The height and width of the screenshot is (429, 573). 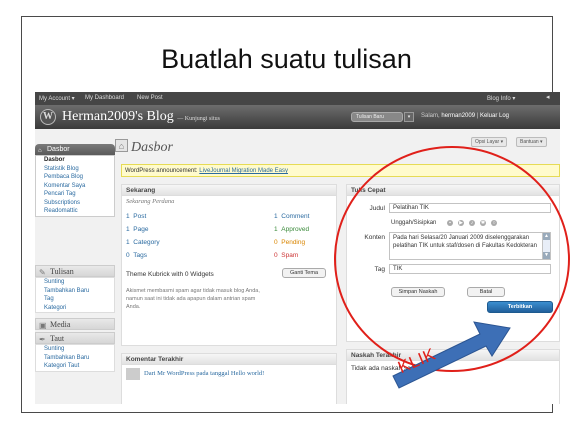 What do you see at coordinates (104, 98) in the screenshot?
I see `my-dashboard-link: My Dashboard` at bounding box center [104, 98].